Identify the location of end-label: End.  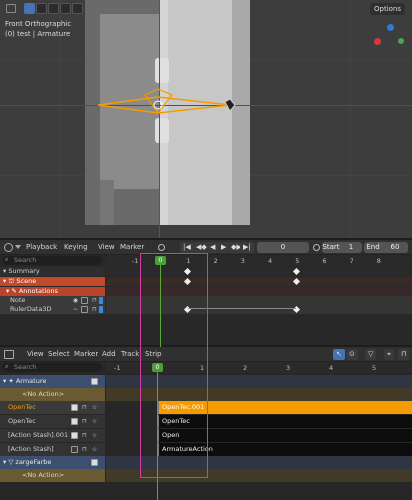
(373, 247).